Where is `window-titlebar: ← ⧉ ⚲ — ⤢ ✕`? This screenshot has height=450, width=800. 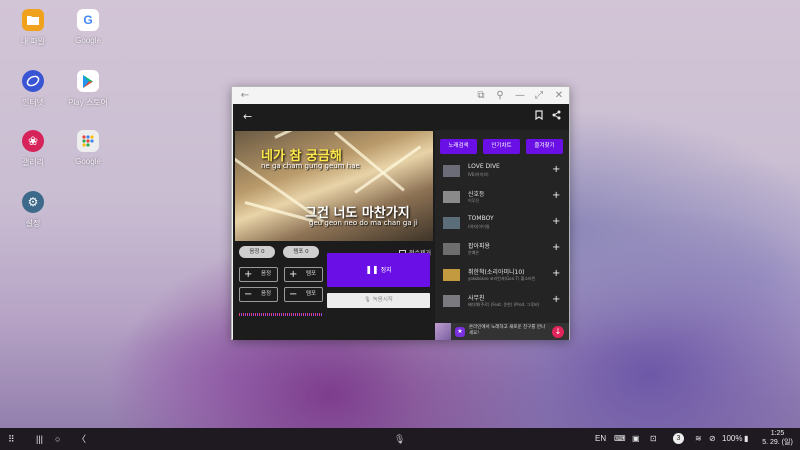
window-titlebar: ← ⧉ ⚲ — ⤢ ✕ is located at coordinates (400, 95).